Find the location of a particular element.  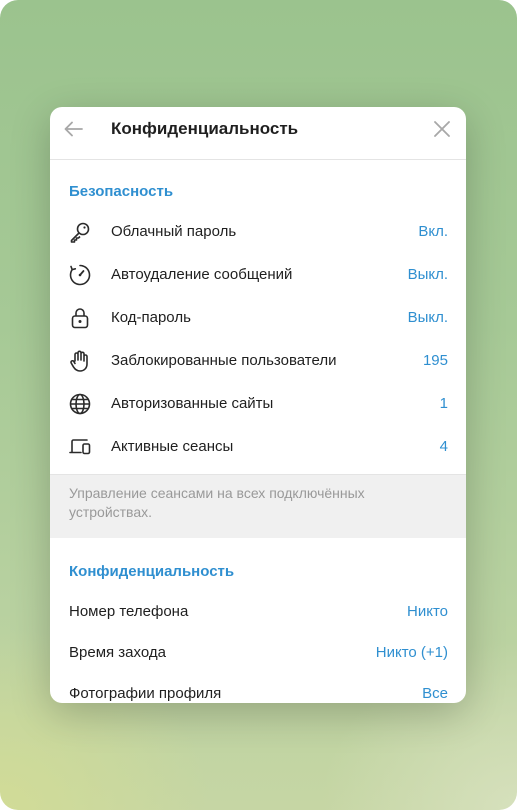

section-header-security: Безопасность is located at coordinates (121, 191).